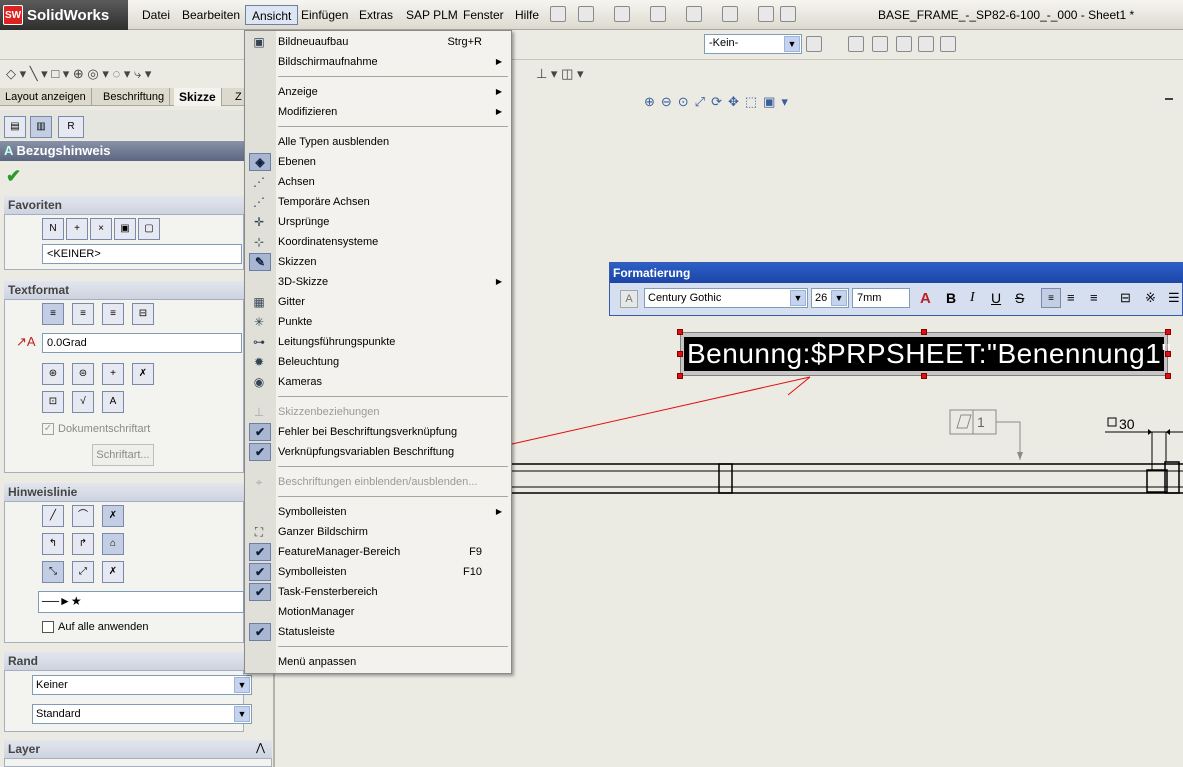  I want to click on favorite-save-icon: ▣, so click(125, 229).